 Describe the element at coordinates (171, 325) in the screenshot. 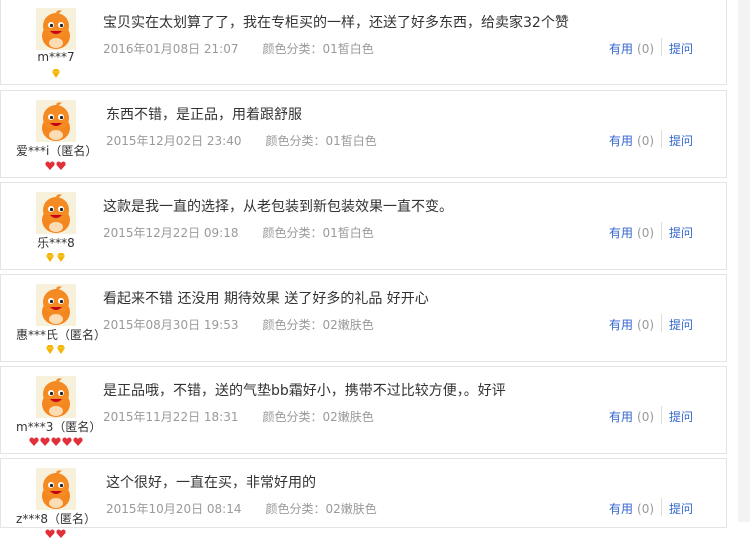

I see `review-date: 2015年08月30日 19:53` at that location.